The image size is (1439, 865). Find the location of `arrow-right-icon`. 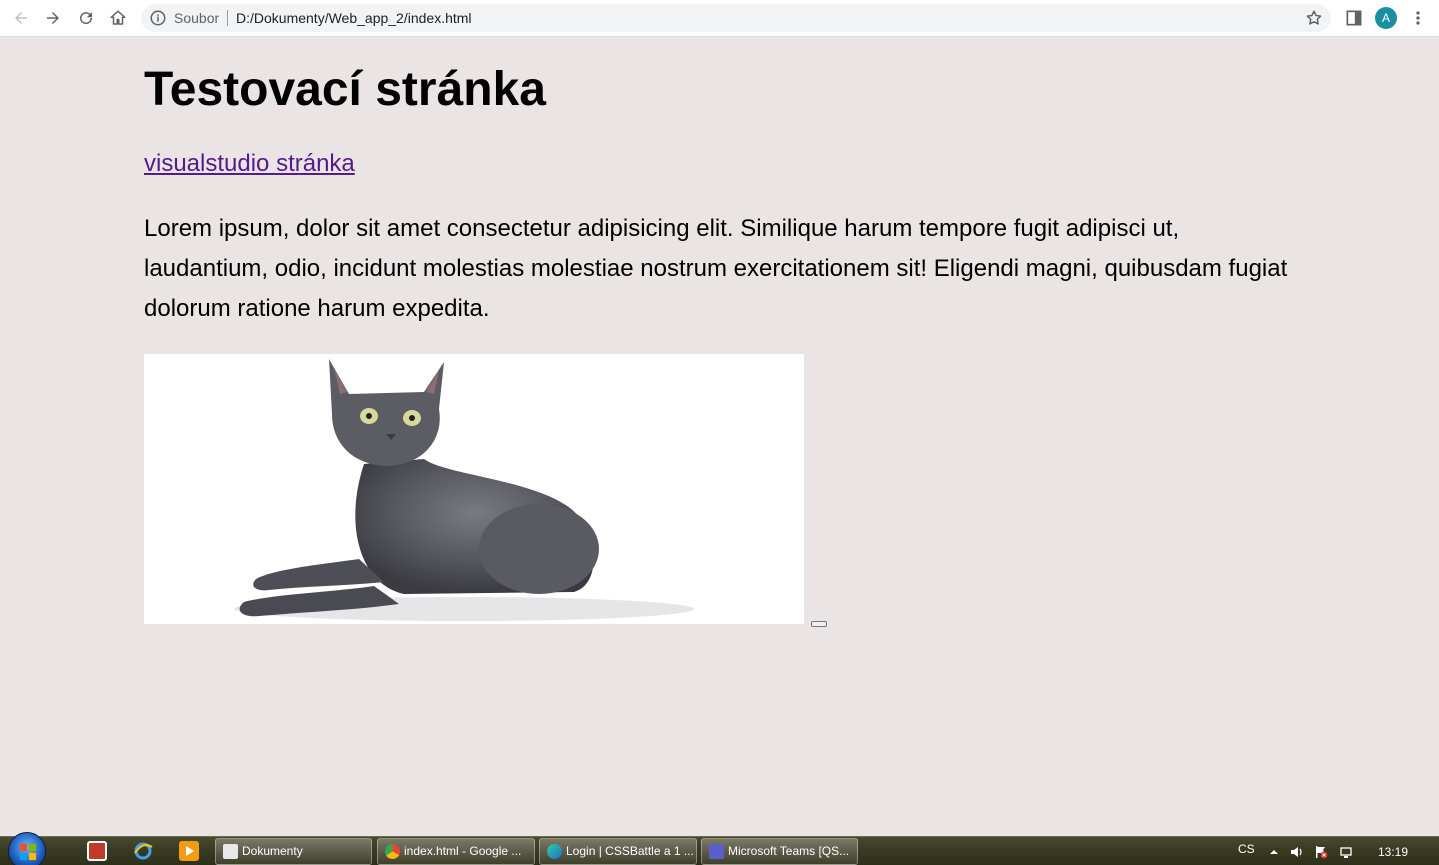

arrow-right-icon is located at coordinates (53, 18).